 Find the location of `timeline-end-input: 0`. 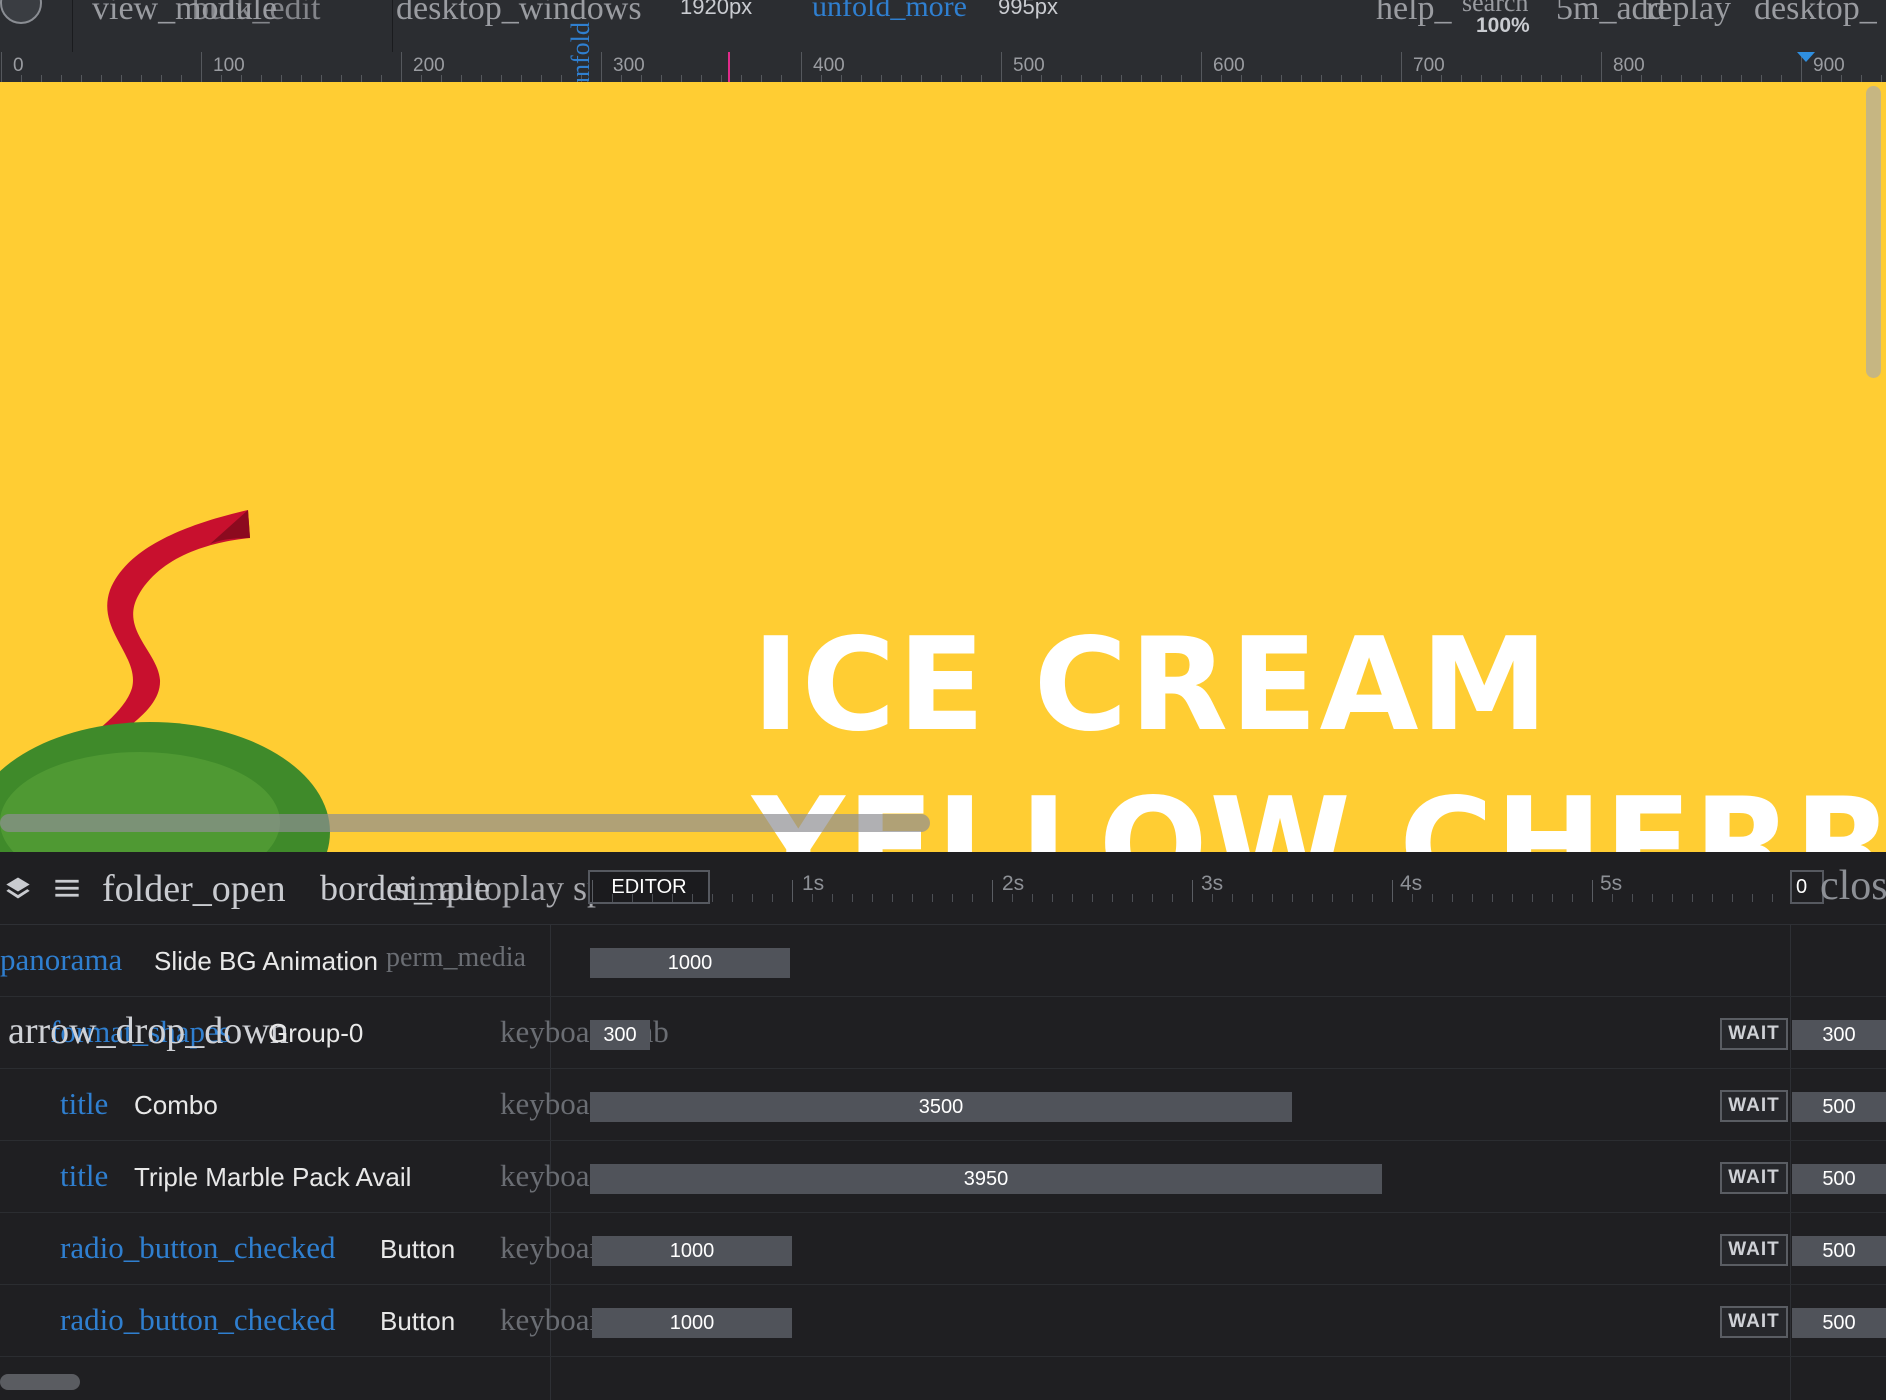

timeline-end-input: 0 is located at coordinates (1807, 887).